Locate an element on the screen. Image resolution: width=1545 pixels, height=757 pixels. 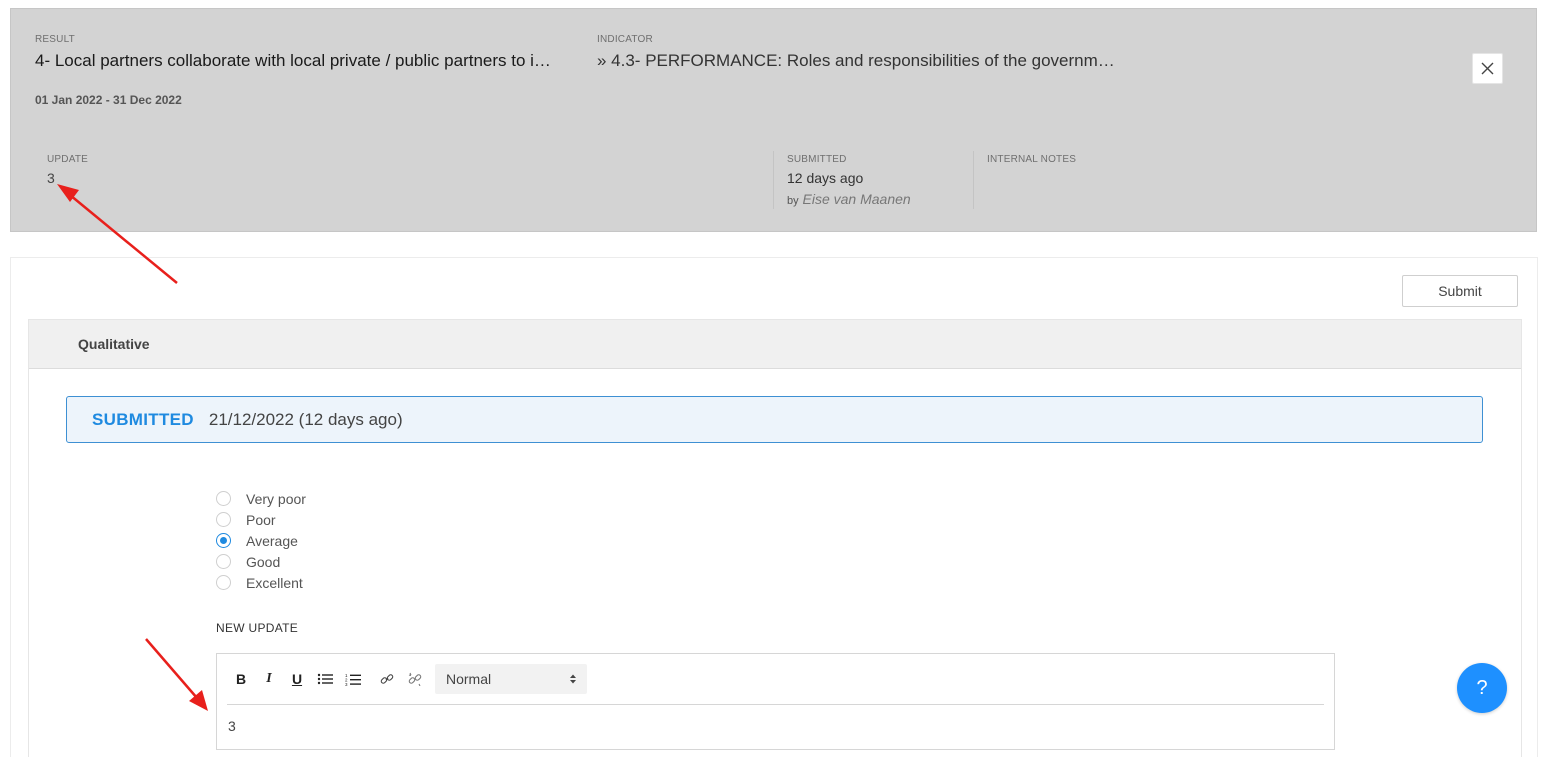
format-select-value: Normal is located at coordinates (469, 679).